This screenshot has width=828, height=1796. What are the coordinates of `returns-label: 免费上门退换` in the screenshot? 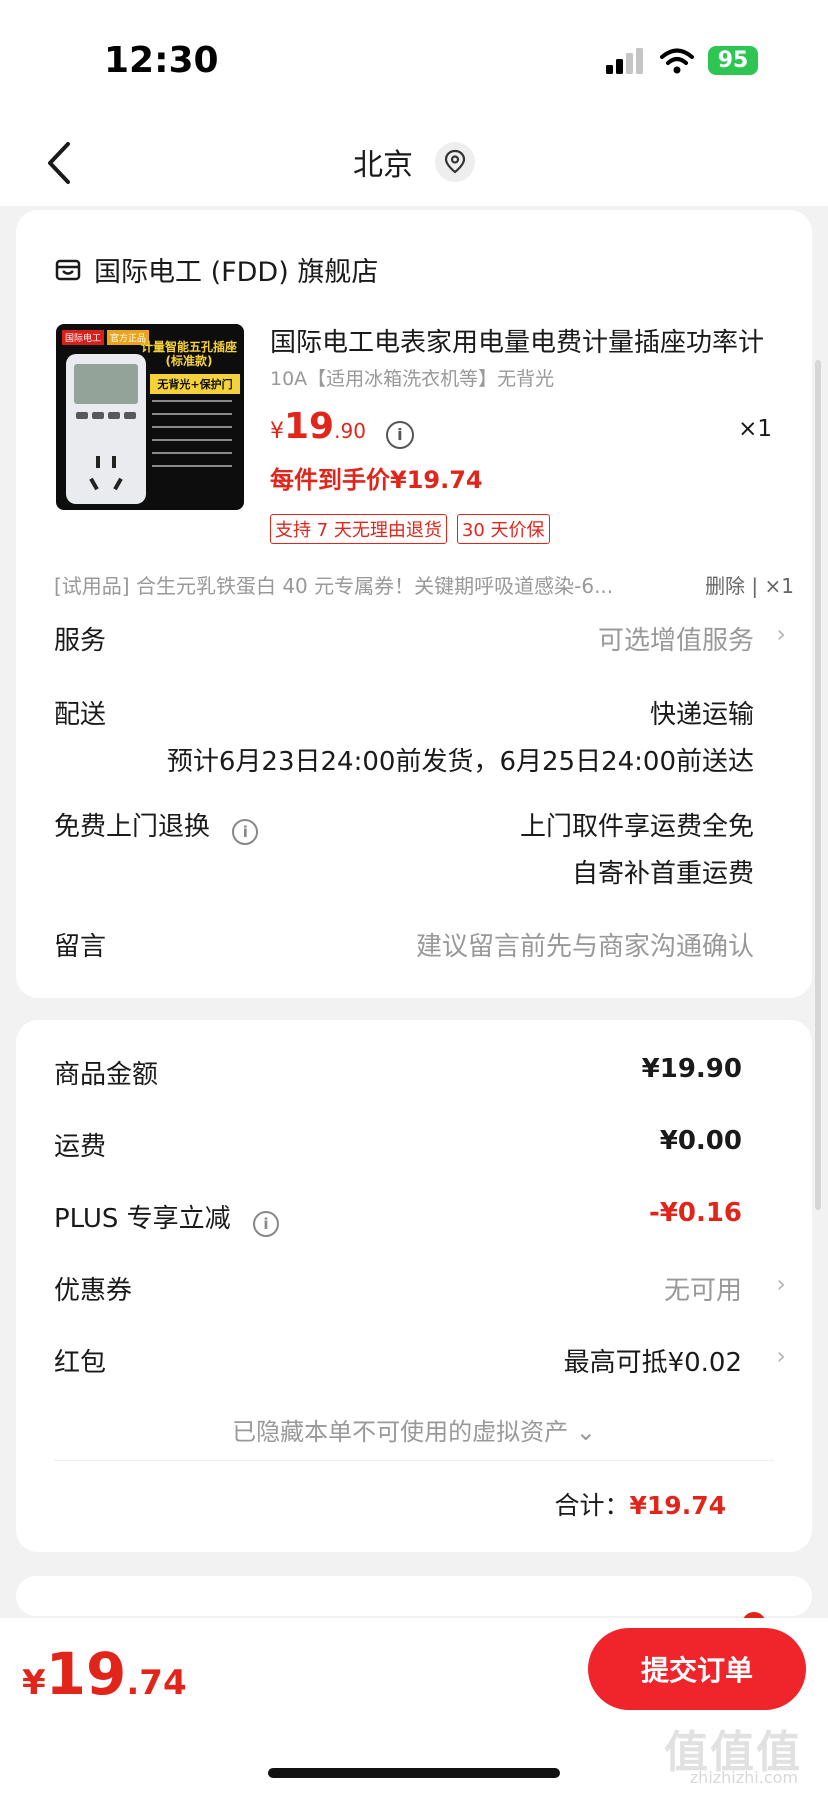 It's located at (132, 827).